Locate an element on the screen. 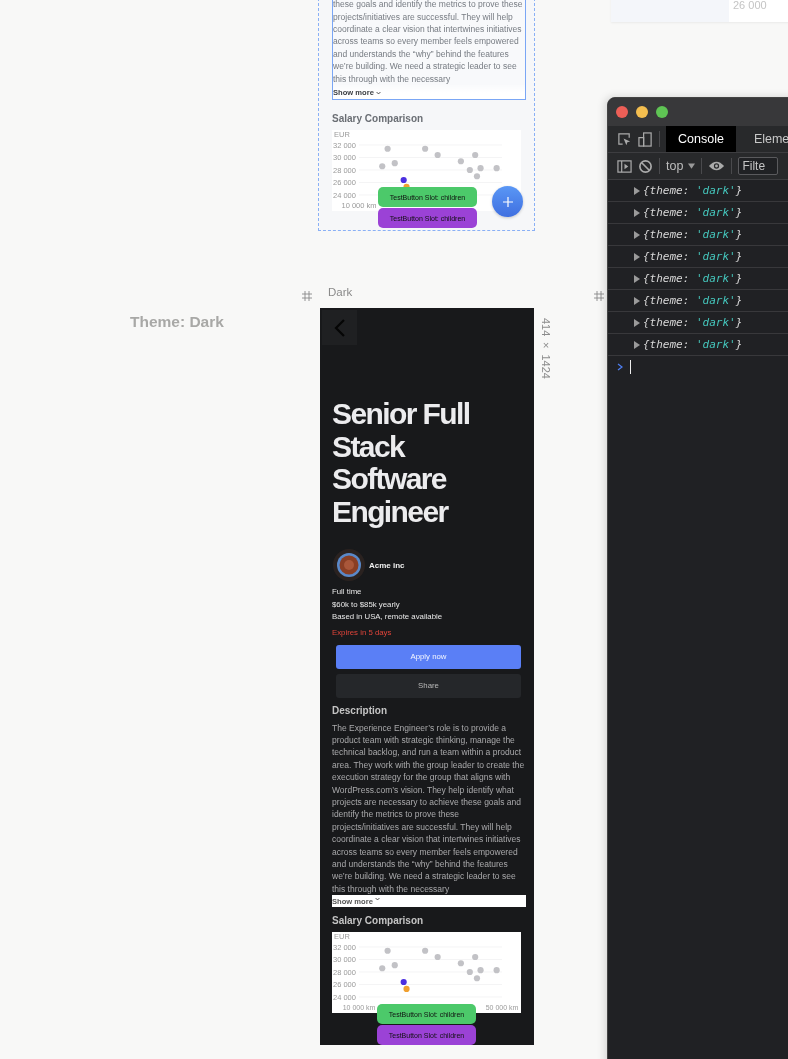 The width and height of the screenshot is (788, 1059). plus-icon is located at coordinates (507, 201).